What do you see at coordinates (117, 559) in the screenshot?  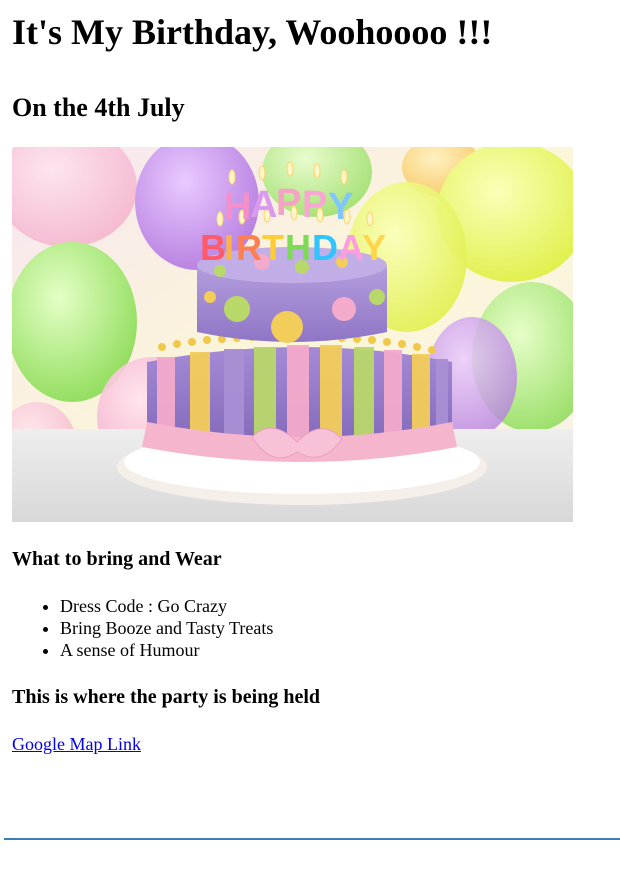 I see `bring-section-heading: What to bring and Wear` at bounding box center [117, 559].